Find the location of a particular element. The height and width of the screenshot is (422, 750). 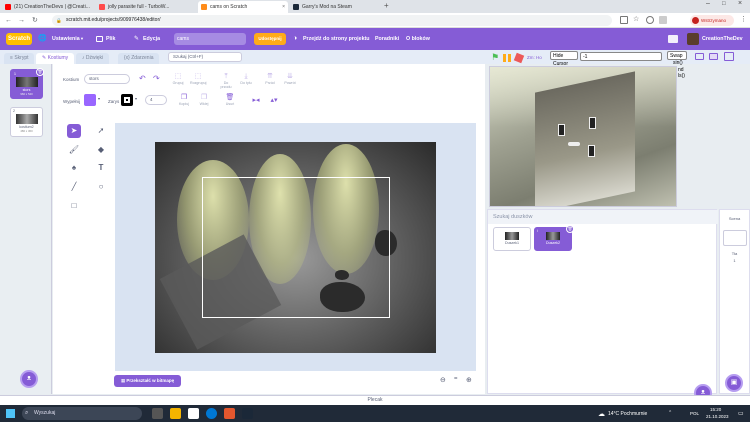

notifications-icon: ▭ is located at coordinates (741, 413).